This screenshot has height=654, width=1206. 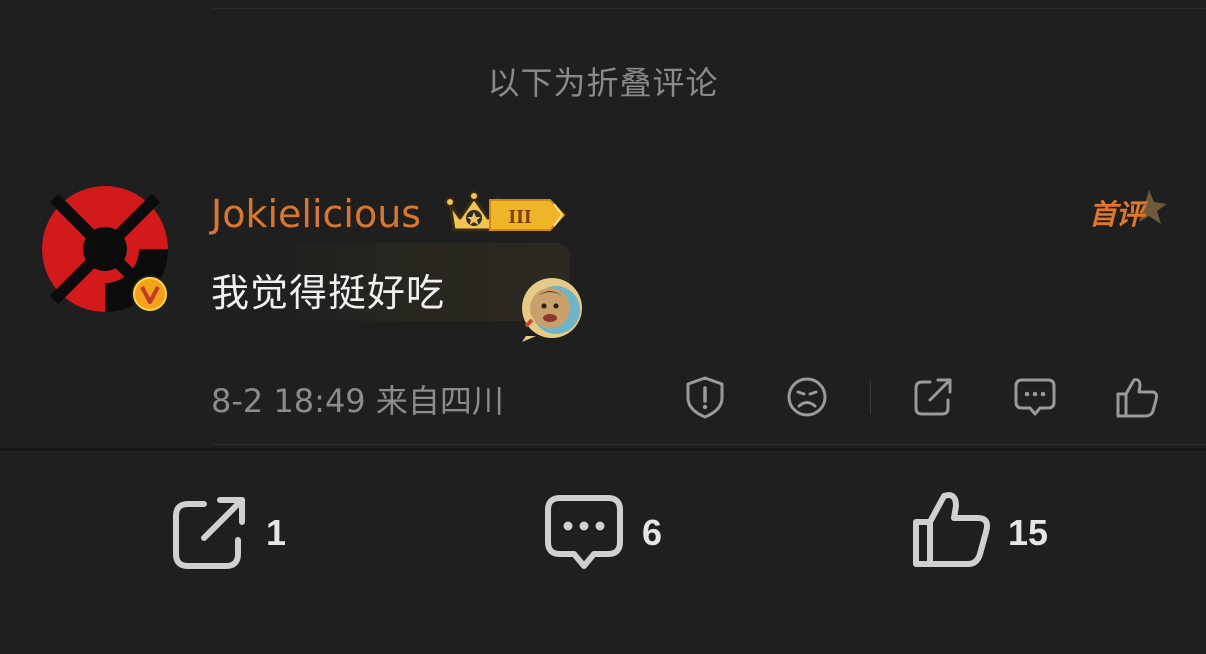 I want to click on dislike-face-icon, so click(x=807, y=397).